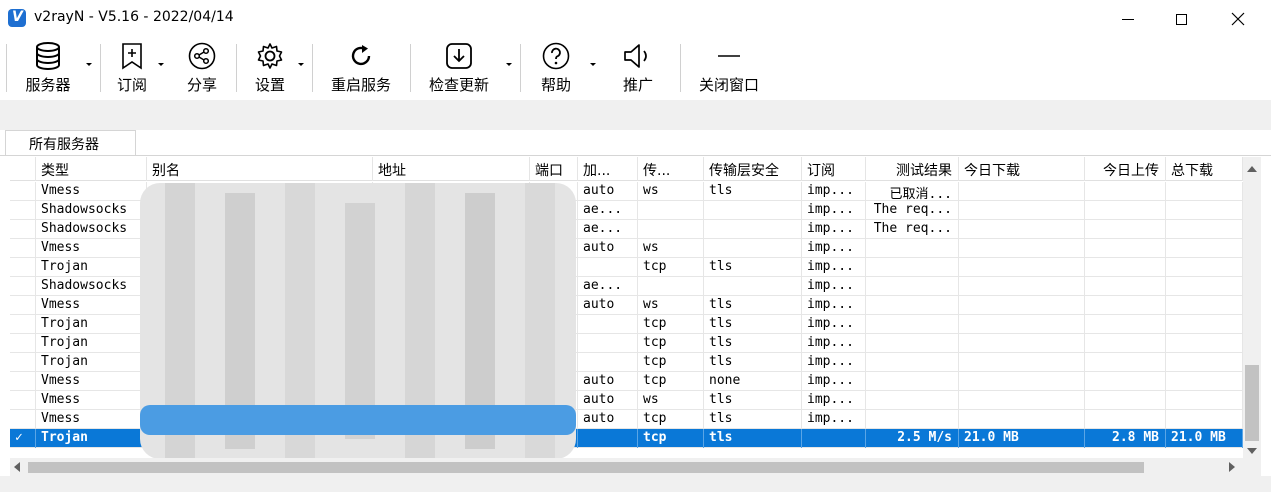  What do you see at coordinates (270, 56) in the screenshot?
I see `gear-icon` at bounding box center [270, 56].